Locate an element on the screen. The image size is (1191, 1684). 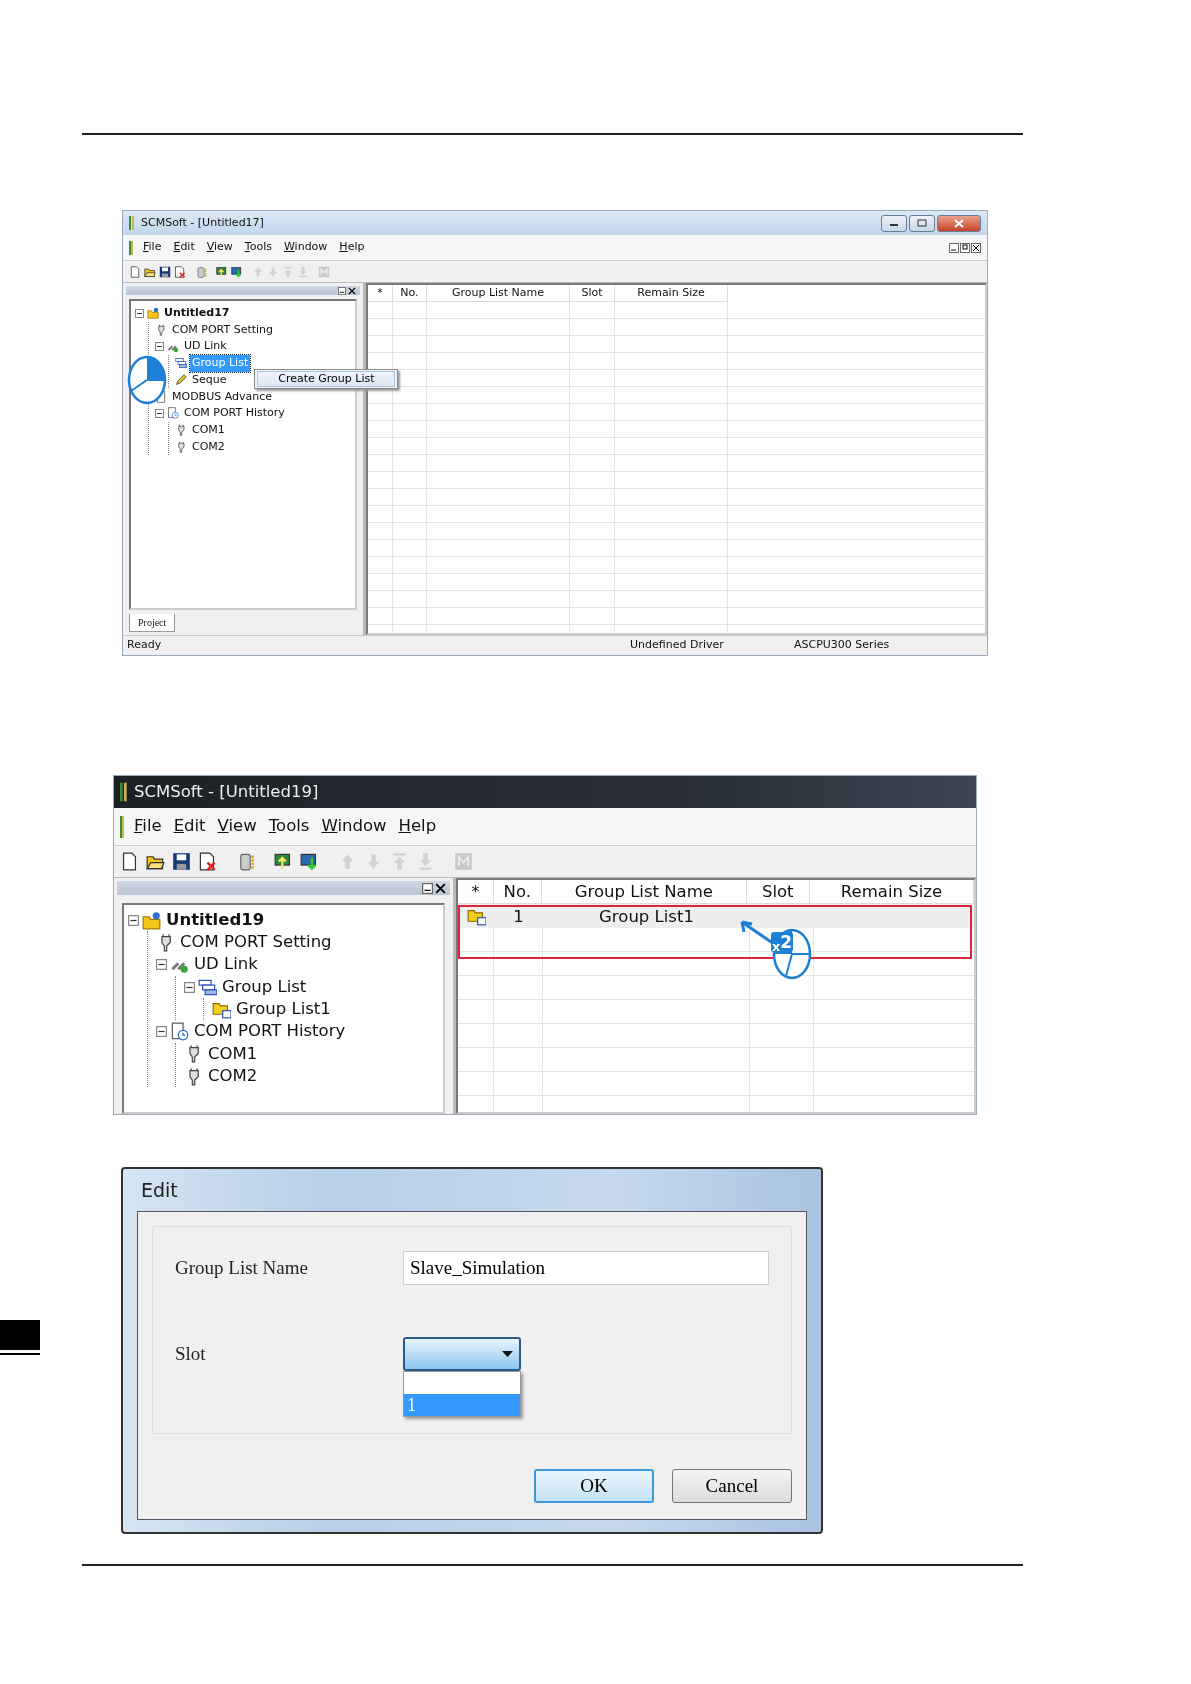
tree-item: Untitled19 is located at coordinates (215, 920).